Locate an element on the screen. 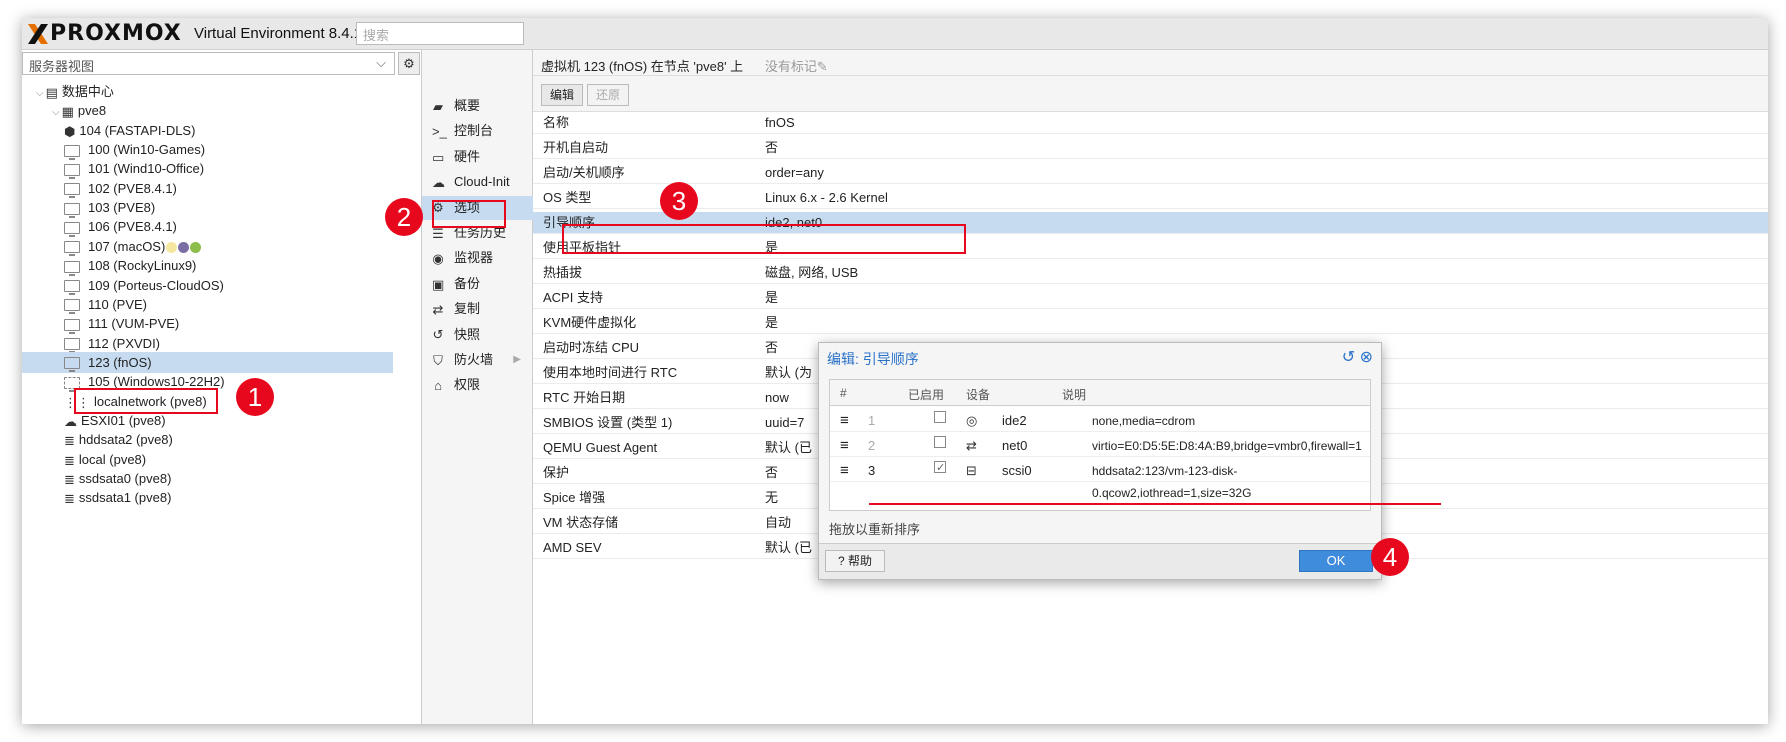 This screenshot has width=1786, height=742. tree-node: 100 (Win10-Games) is located at coordinates (228, 149).